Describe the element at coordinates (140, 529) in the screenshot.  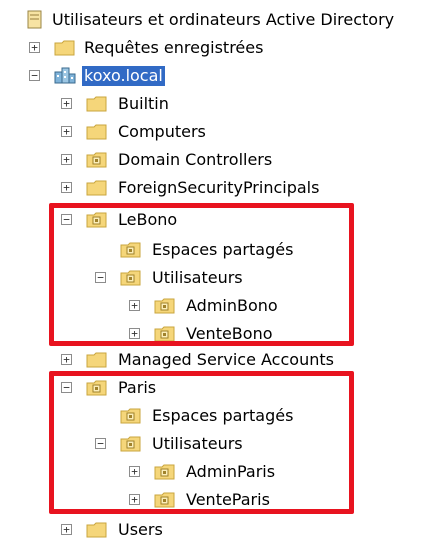
I see `tree-node-label: Users` at that location.